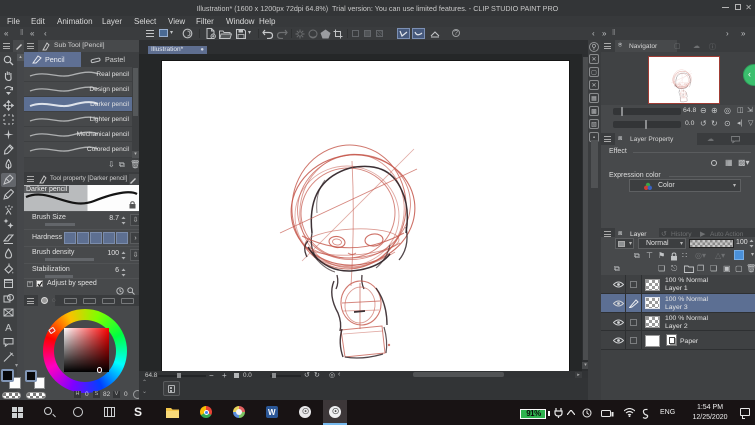 Image resolution: width=755 pixels, height=425 pixels. Describe the element at coordinates (8, 328) in the screenshot. I see `svg-text: A` at that location.